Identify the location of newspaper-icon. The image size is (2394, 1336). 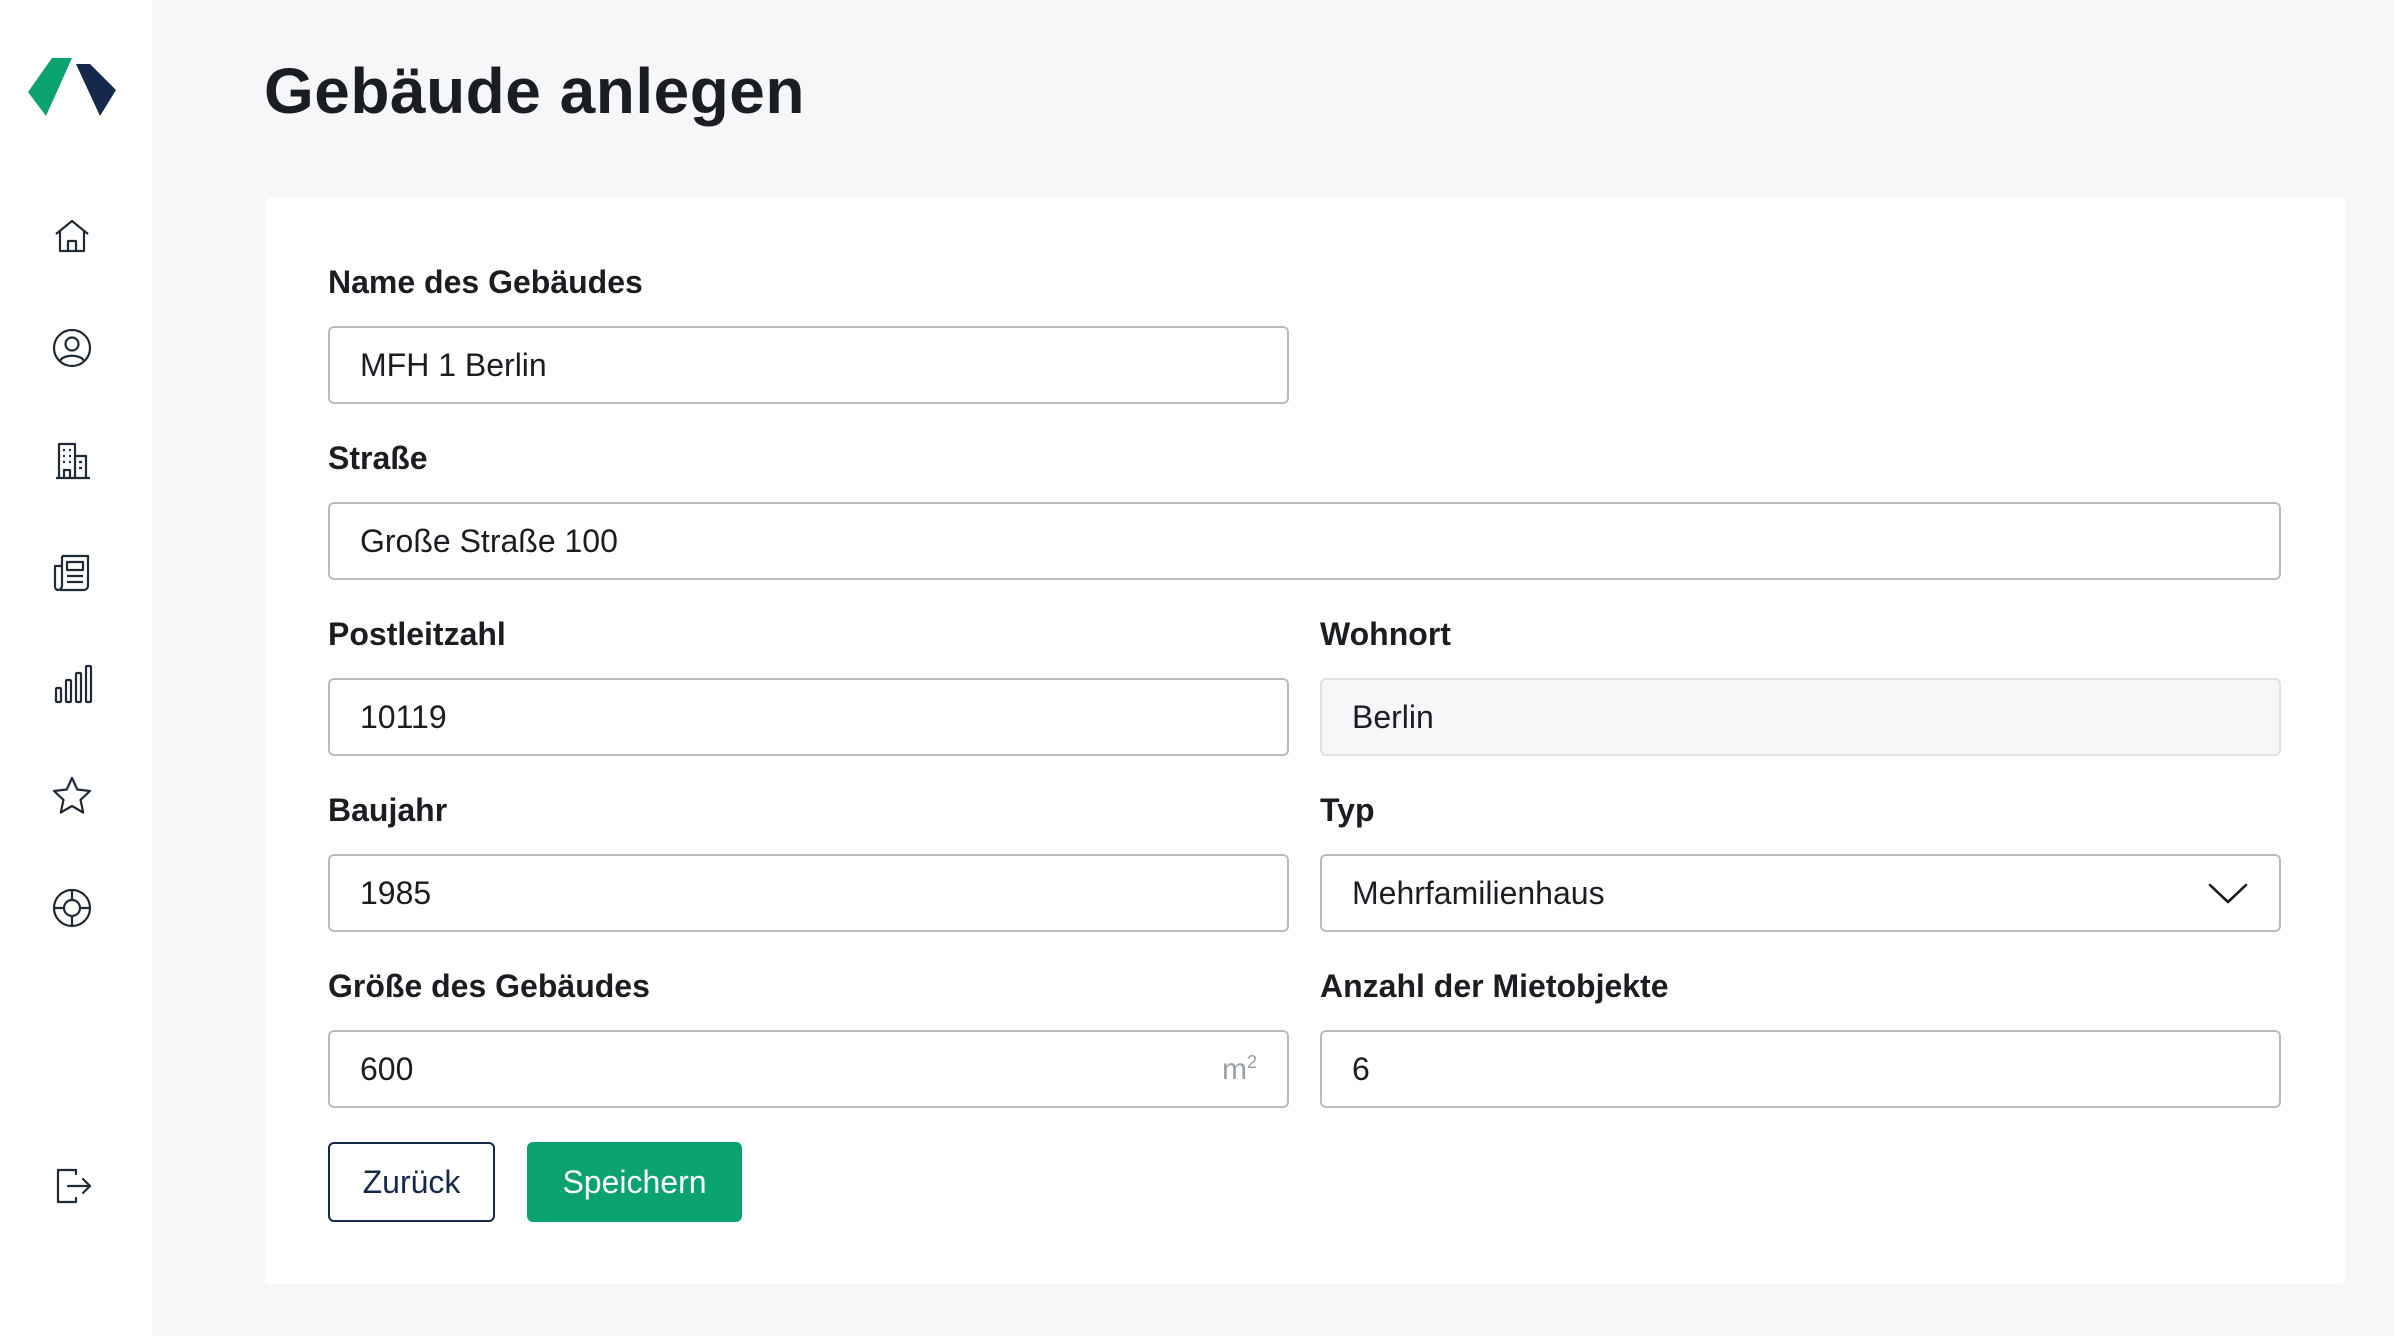
(71, 573).